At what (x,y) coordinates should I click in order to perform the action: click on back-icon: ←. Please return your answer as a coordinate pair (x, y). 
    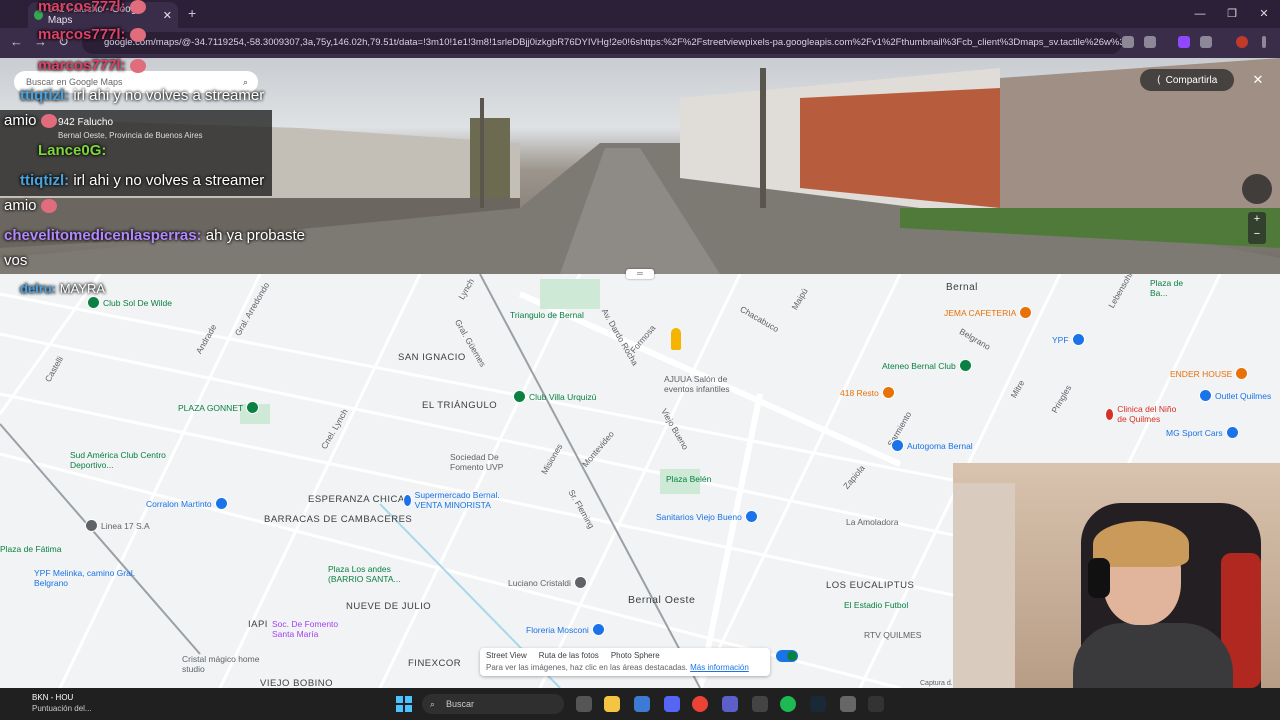
    Looking at the image, I should click on (16, 41).